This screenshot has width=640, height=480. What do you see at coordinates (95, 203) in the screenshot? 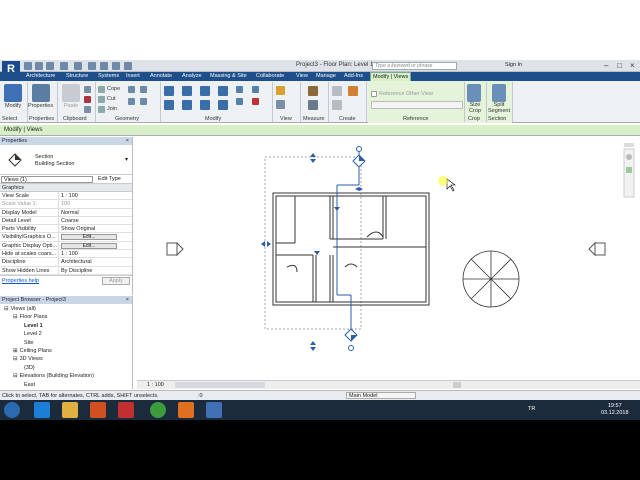
I see `property-value: 100` at bounding box center [95, 203].